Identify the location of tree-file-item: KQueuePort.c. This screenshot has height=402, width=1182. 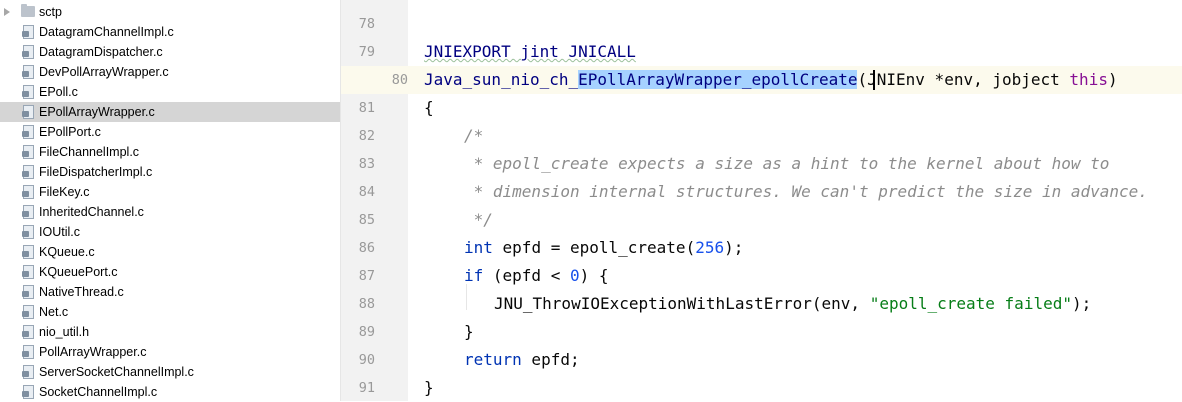
(170, 272).